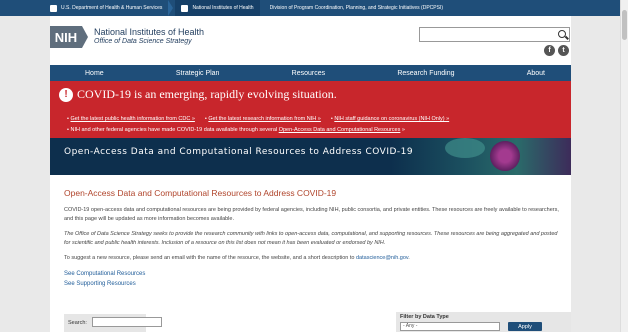  Describe the element at coordinates (424, 317) in the screenshot. I see `type-filter-label: Filter by Data Type` at that location.